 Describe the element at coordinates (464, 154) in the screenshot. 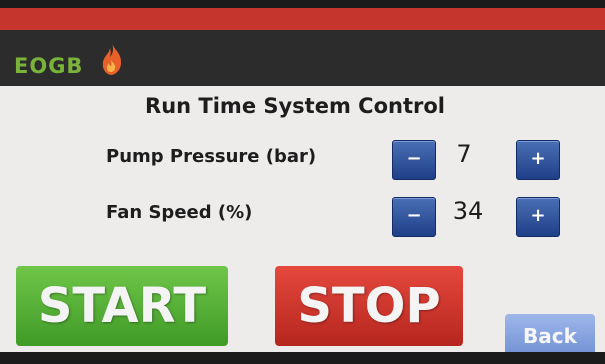

I see `pump-pressure-value: 7` at that location.